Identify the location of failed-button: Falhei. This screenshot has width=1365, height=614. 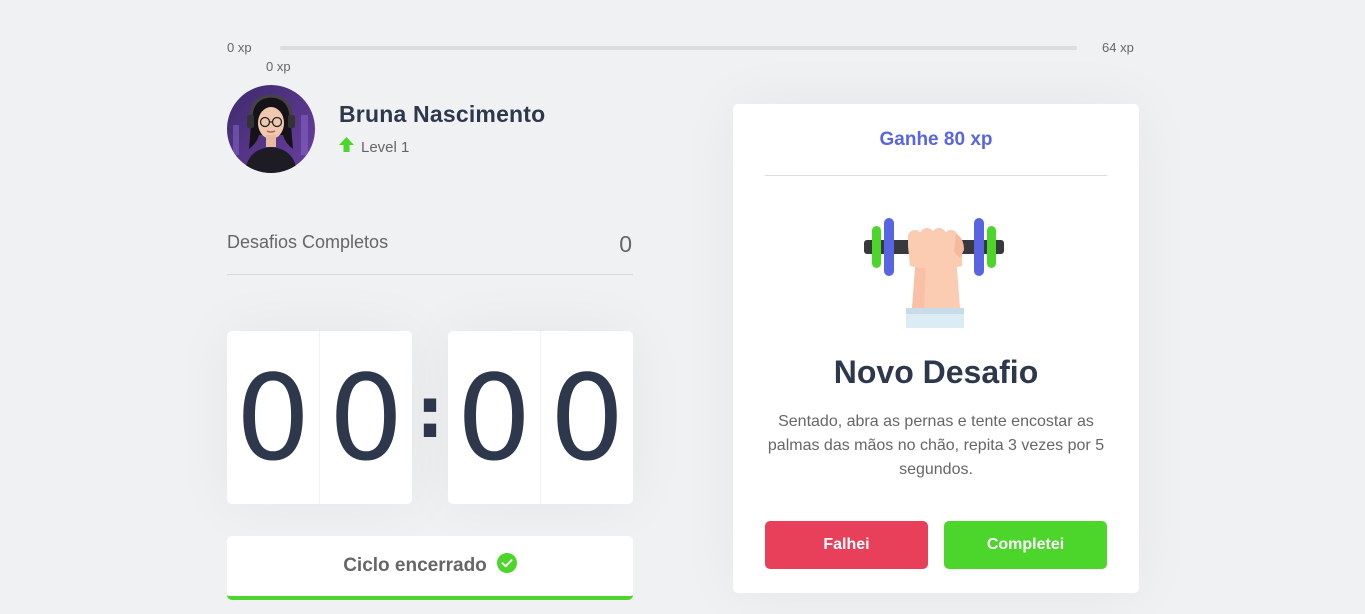
(846, 545).